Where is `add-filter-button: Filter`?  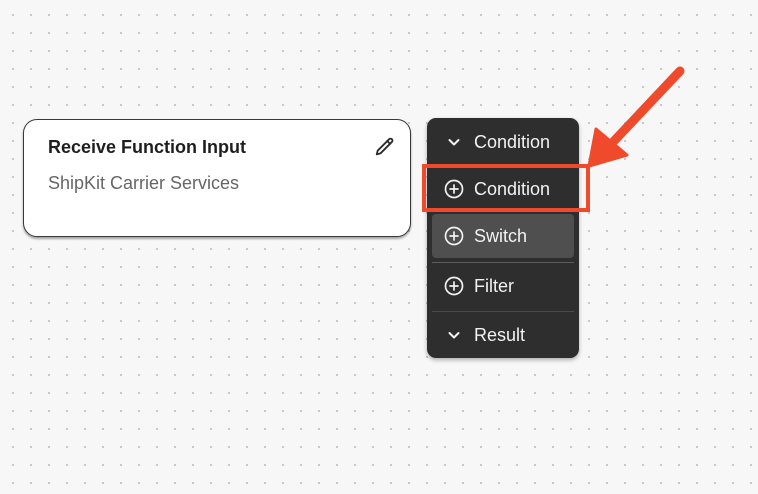 add-filter-button: Filter is located at coordinates (503, 286).